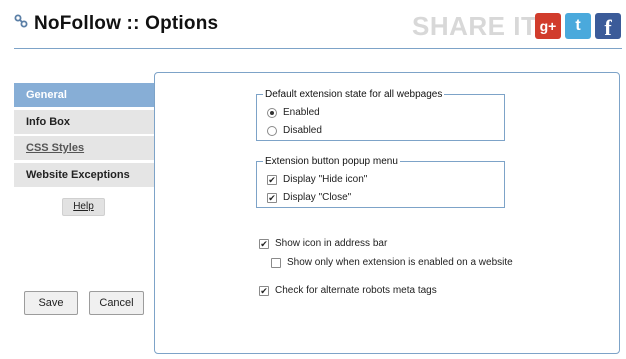 Image resolution: width=626 pixels, height=359 pixels. What do you see at coordinates (301, 112) in the screenshot?
I see `enabled-label: Enabled` at bounding box center [301, 112].